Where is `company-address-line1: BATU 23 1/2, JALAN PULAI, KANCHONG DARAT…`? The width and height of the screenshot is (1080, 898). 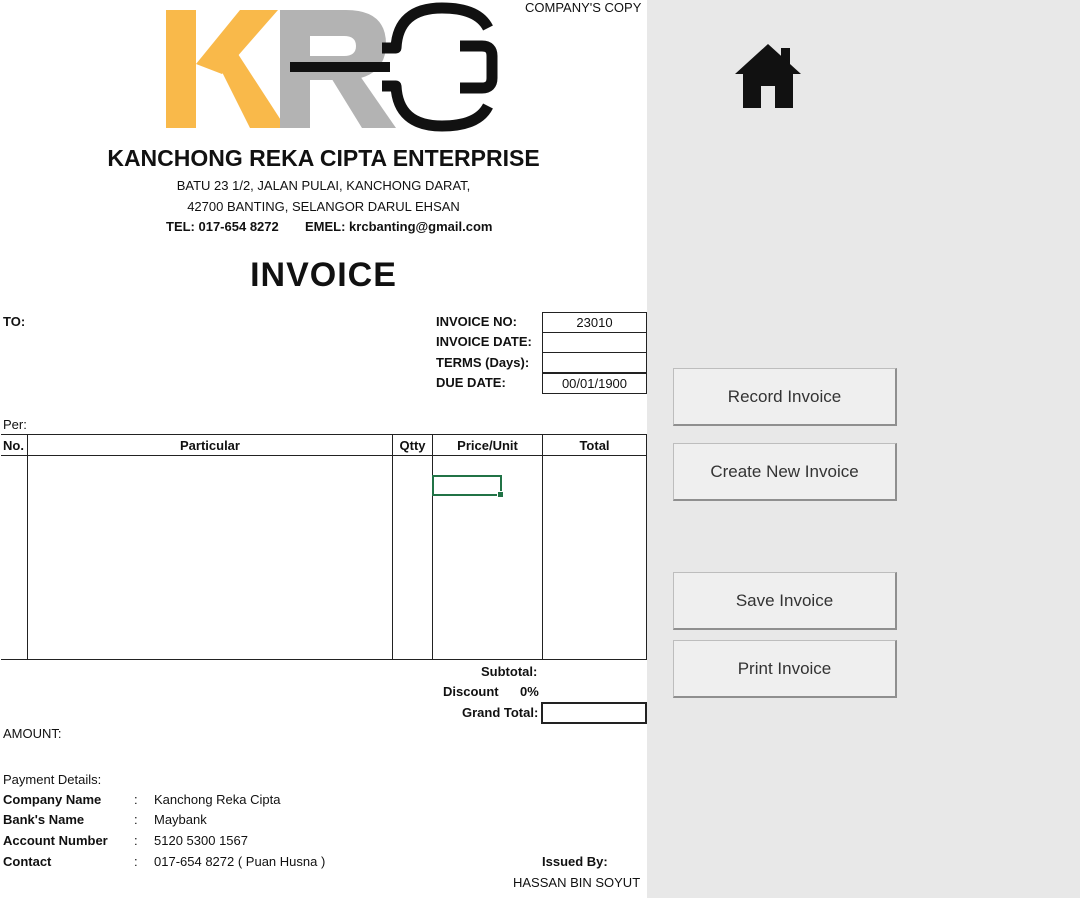 company-address-line1: BATU 23 1/2, JALAN PULAI, KANCHONG DARAT… is located at coordinates (323, 185).